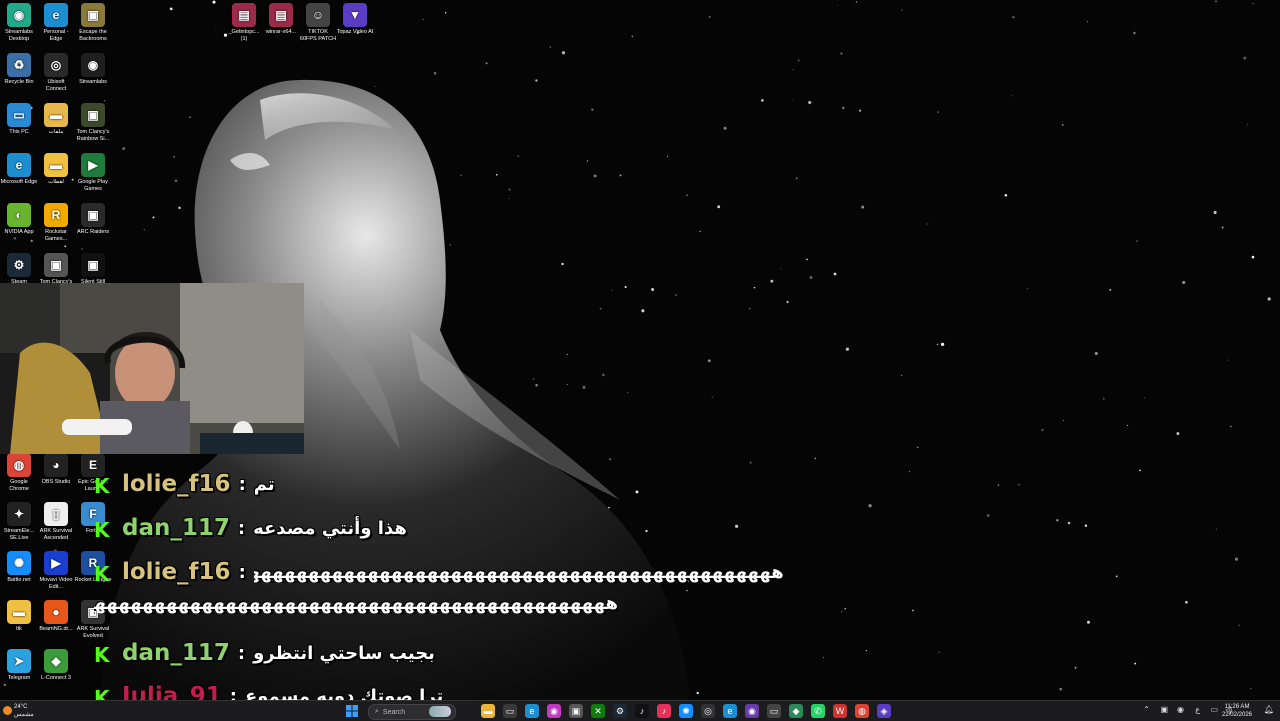 This screenshot has height=721, width=1280. Describe the element at coordinates (796, 711) in the screenshot. I see `taskbar-app-icon: ◆` at that location.